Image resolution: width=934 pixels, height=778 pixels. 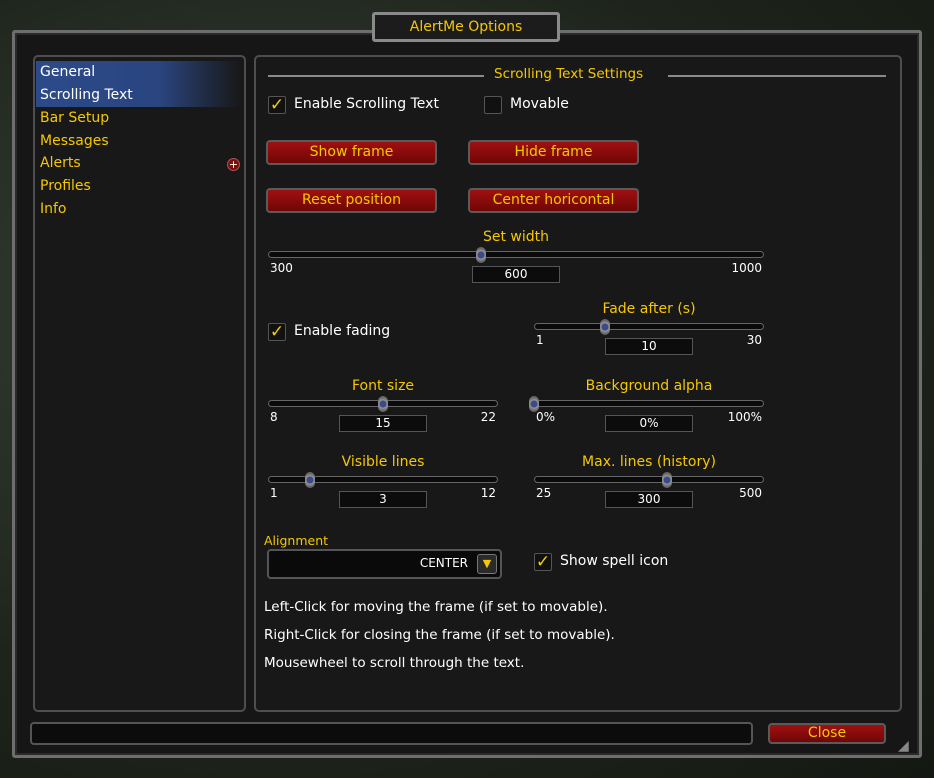 I want to click on info-text: Mousewheel to scroll through the text., so click(x=394, y=663).